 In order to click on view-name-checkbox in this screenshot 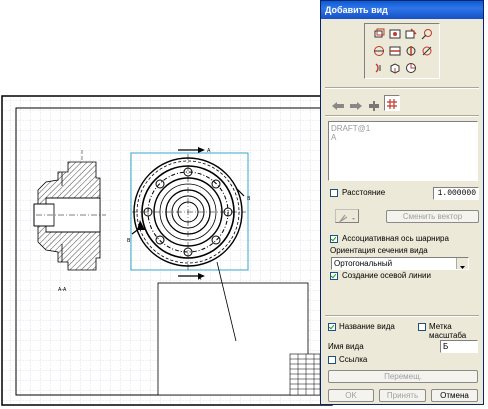, I will do `click(332, 327)`.